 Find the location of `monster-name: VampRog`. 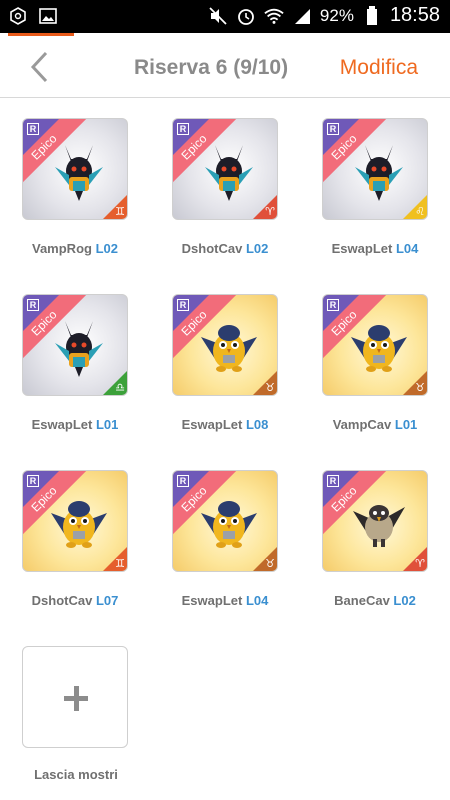

monster-name: VampRog is located at coordinates (62, 248).